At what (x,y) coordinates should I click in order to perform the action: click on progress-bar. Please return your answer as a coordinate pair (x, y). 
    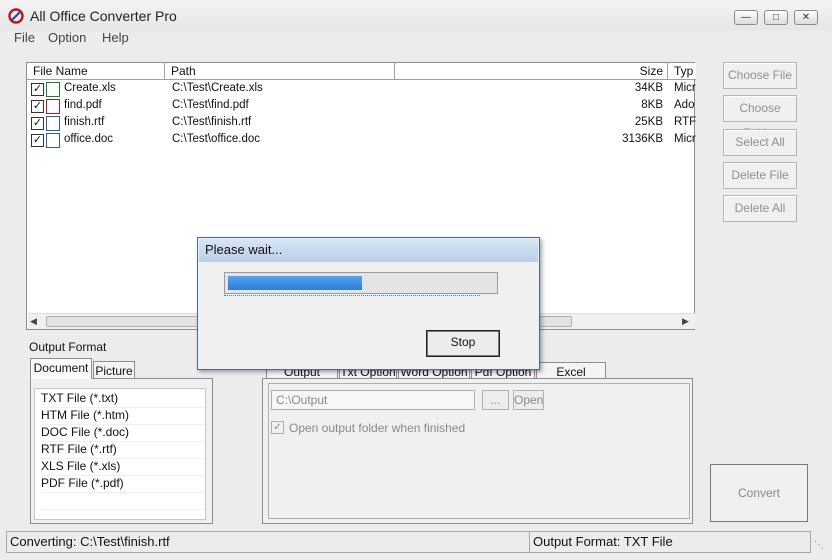
    Looking at the image, I should click on (361, 283).